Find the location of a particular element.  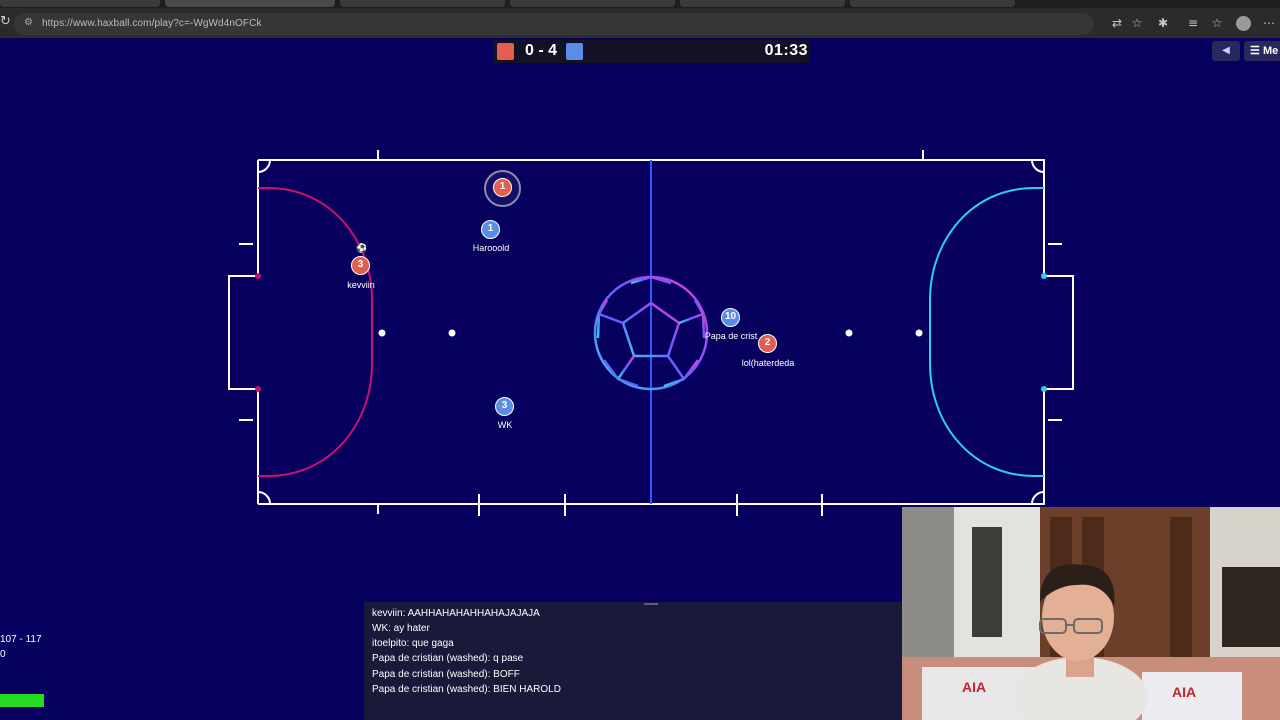

chat-resize-handle is located at coordinates (651, 604).